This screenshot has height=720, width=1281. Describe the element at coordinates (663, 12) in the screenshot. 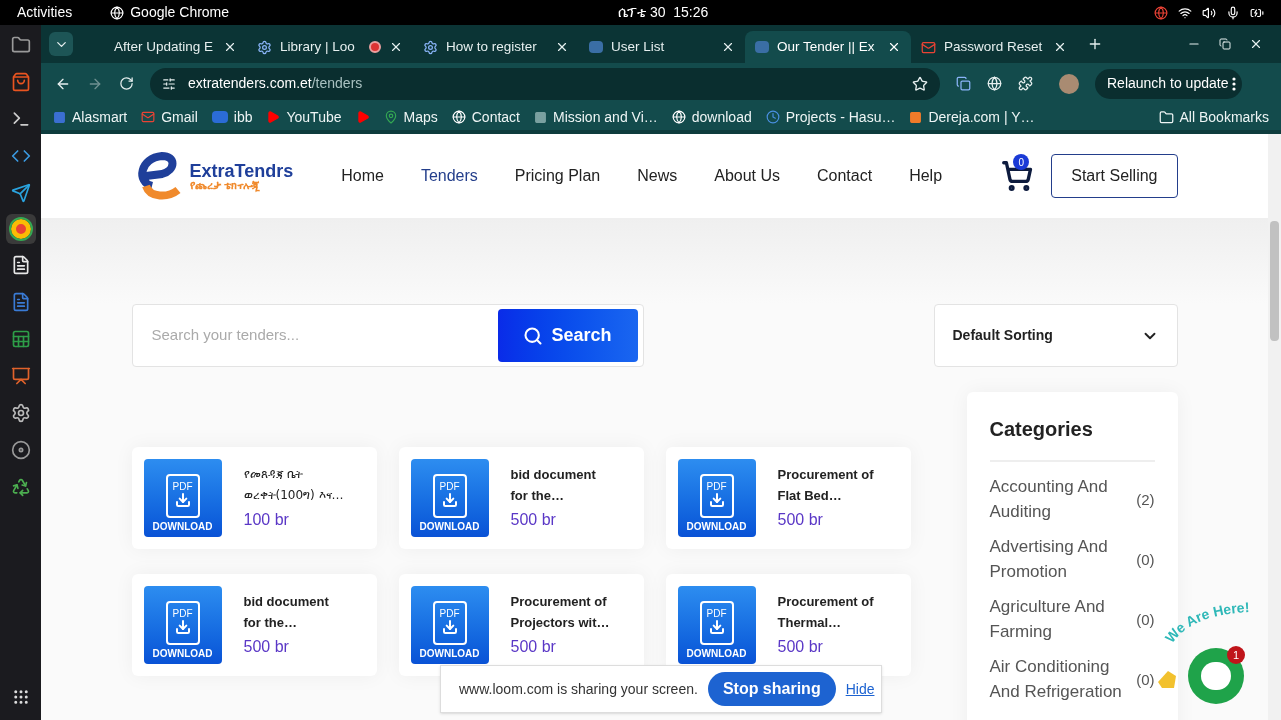

I see `clock: ሴፕቴ 30 15:26` at that location.